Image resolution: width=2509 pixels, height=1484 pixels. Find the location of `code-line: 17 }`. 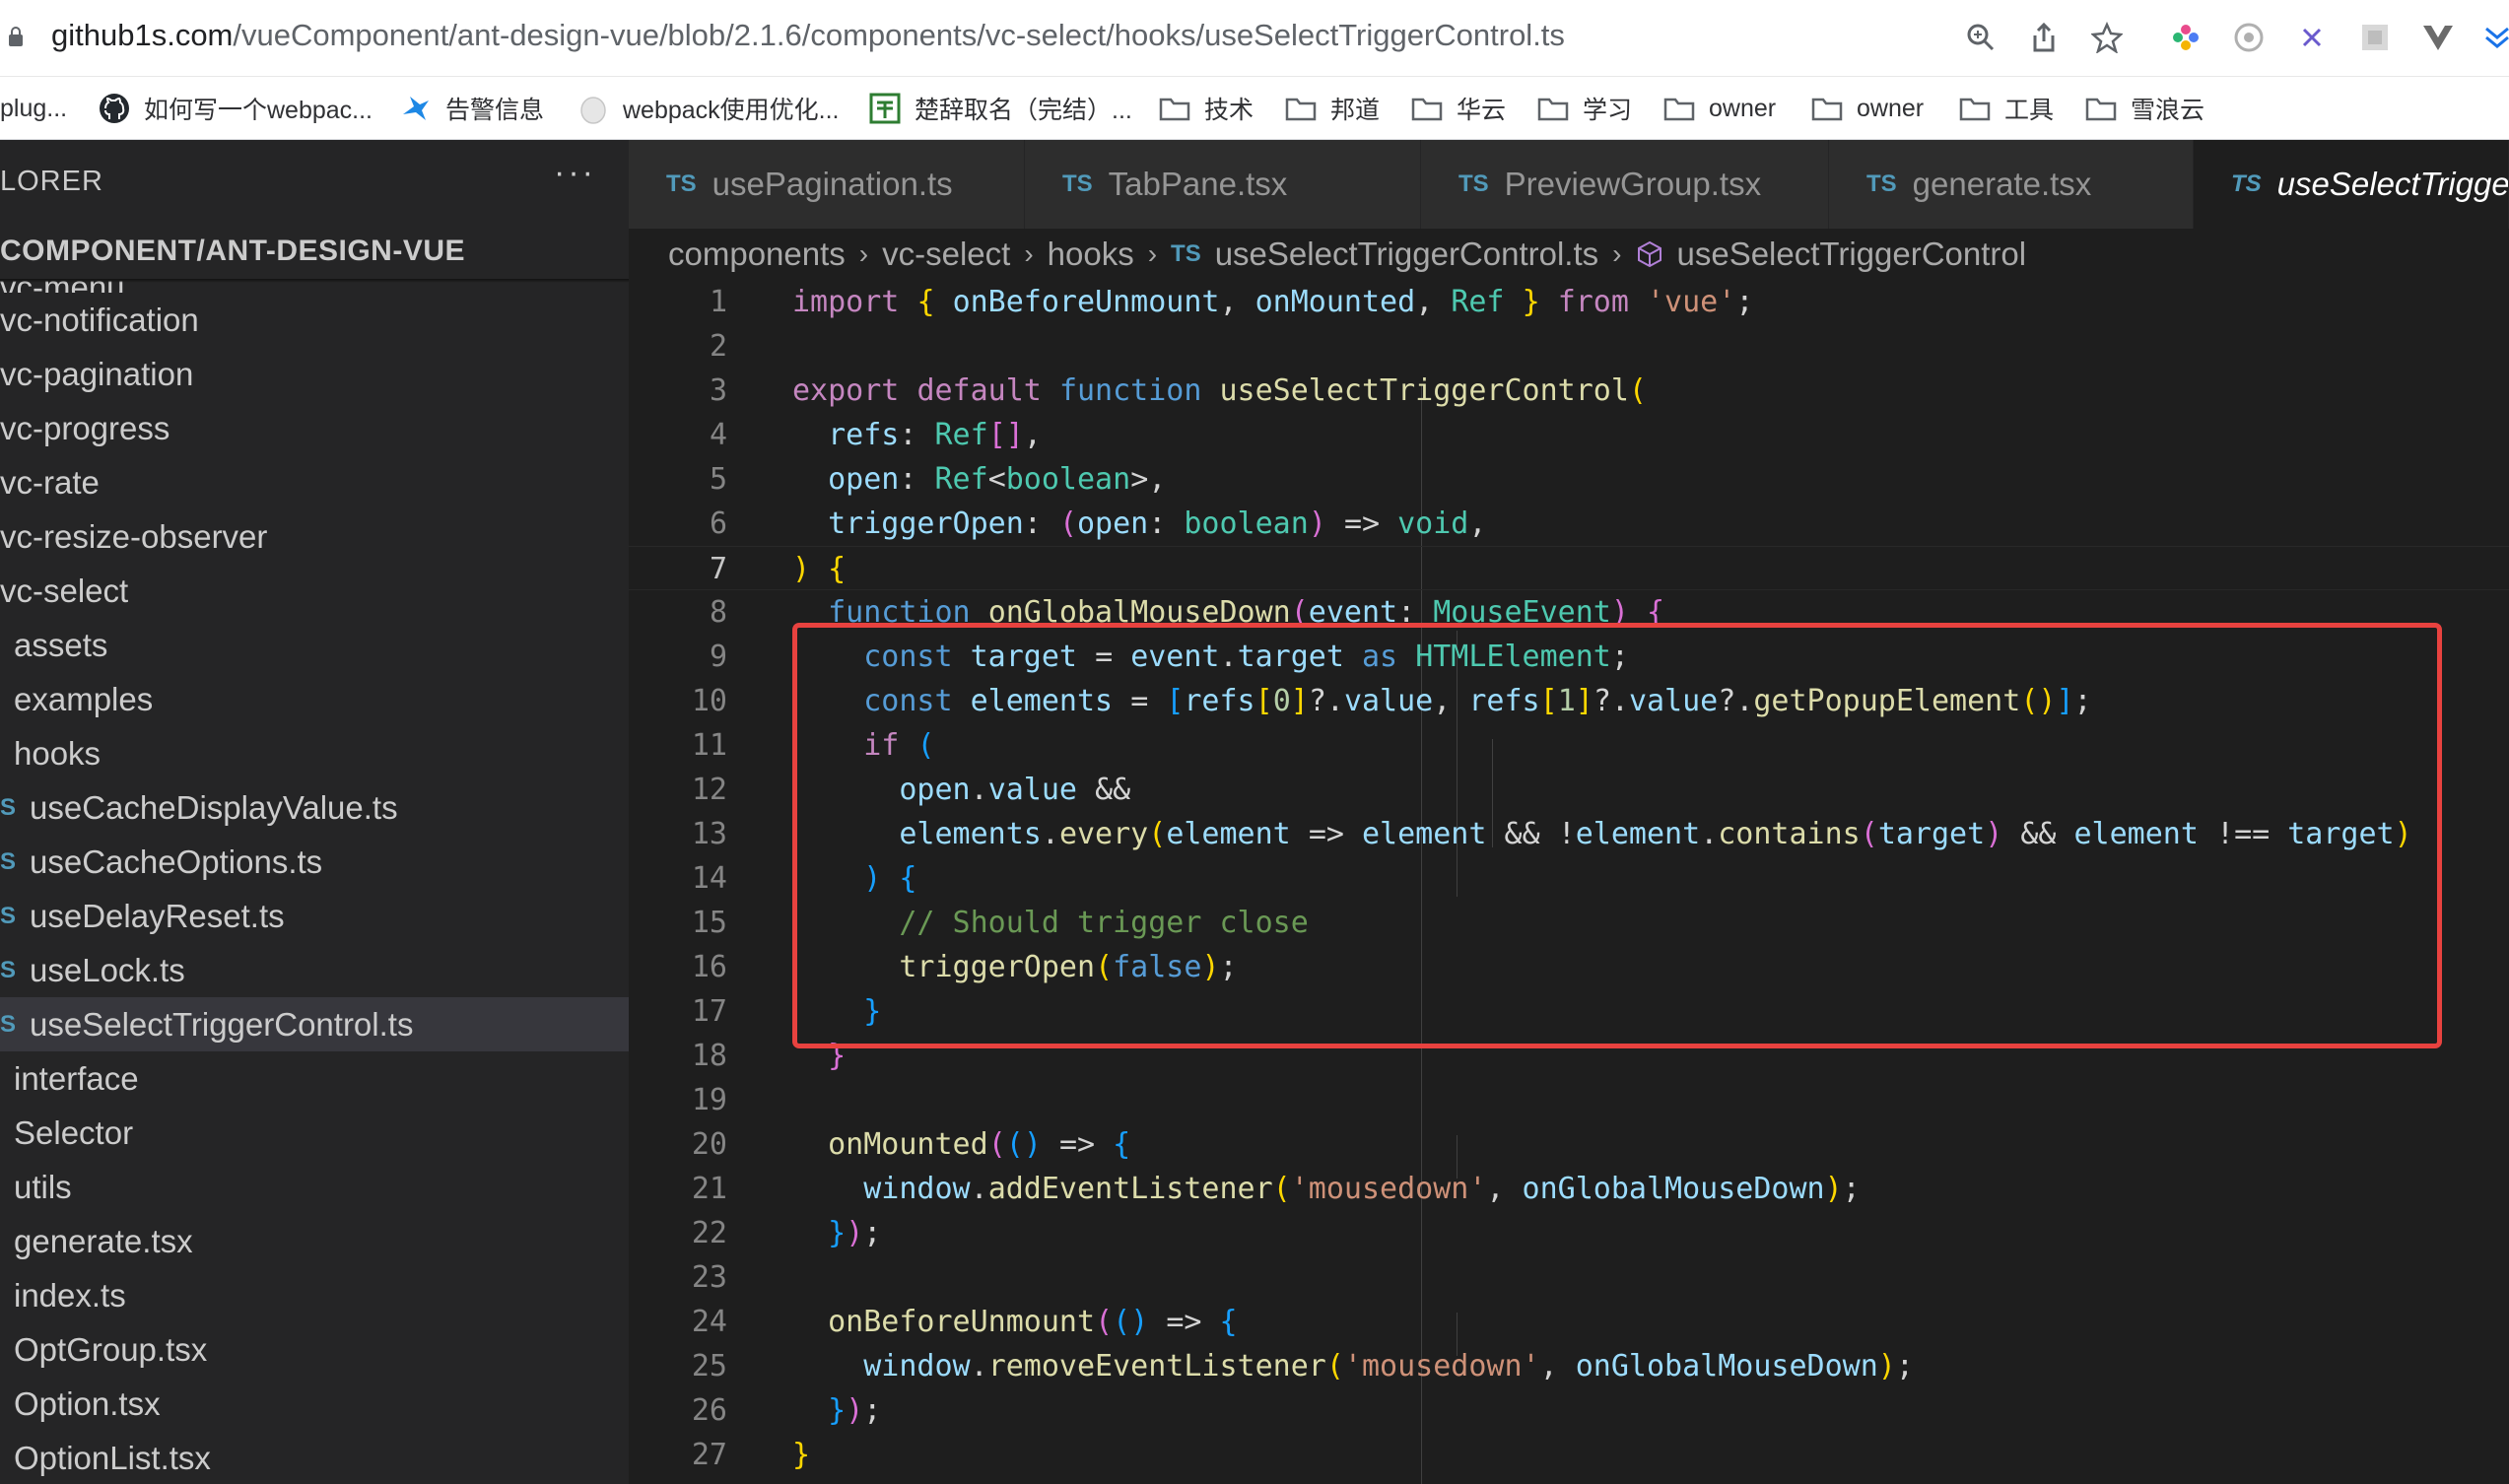

code-line: 17 } is located at coordinates (1569, 1011).